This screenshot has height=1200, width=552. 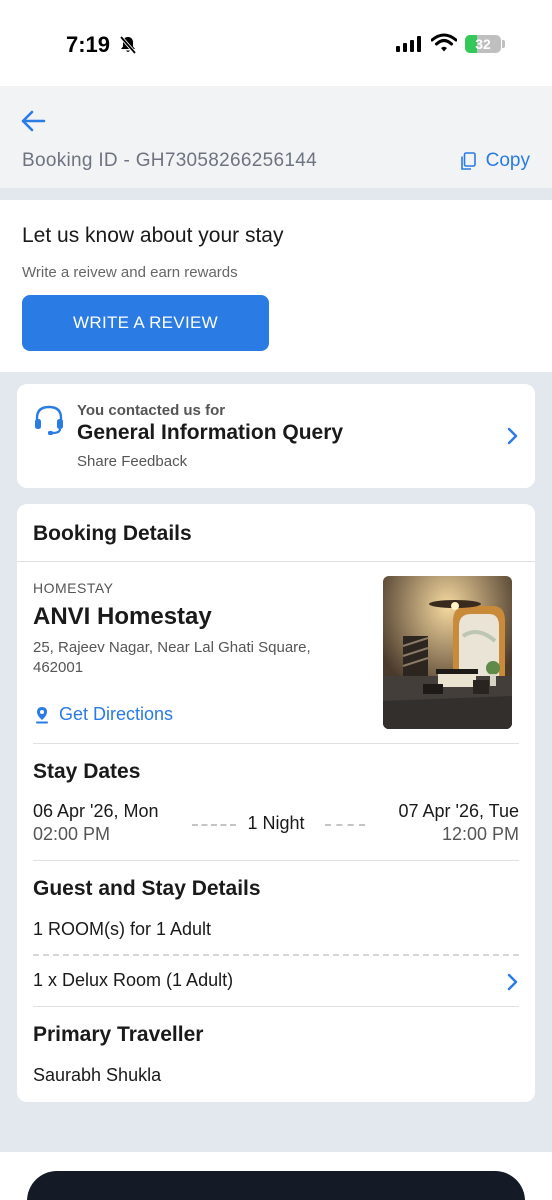 I want to click on hotel-photo, so click(x=447, y=652).